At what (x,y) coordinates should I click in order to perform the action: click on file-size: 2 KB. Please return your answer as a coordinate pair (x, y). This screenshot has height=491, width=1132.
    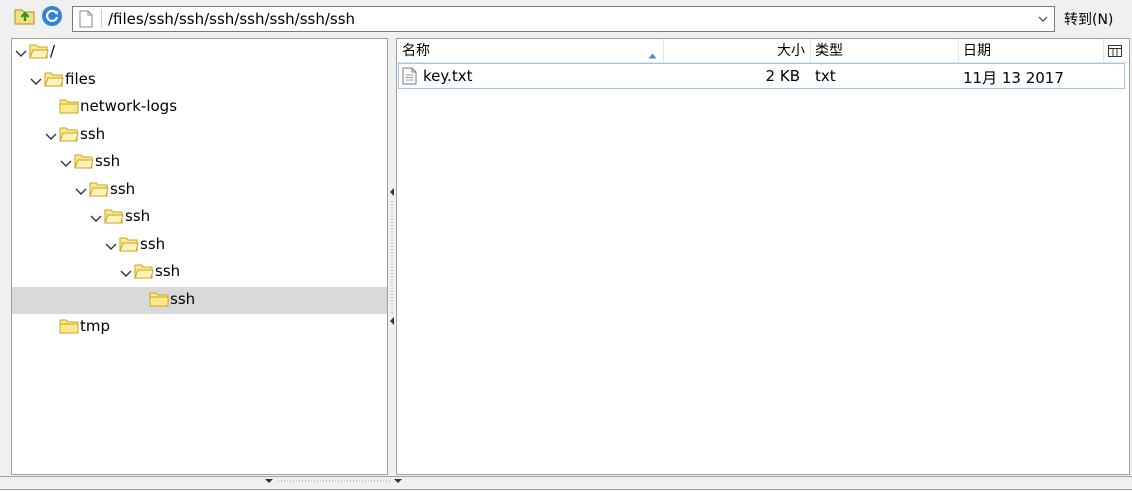
    Looking at the image, I should click on (782, 76).